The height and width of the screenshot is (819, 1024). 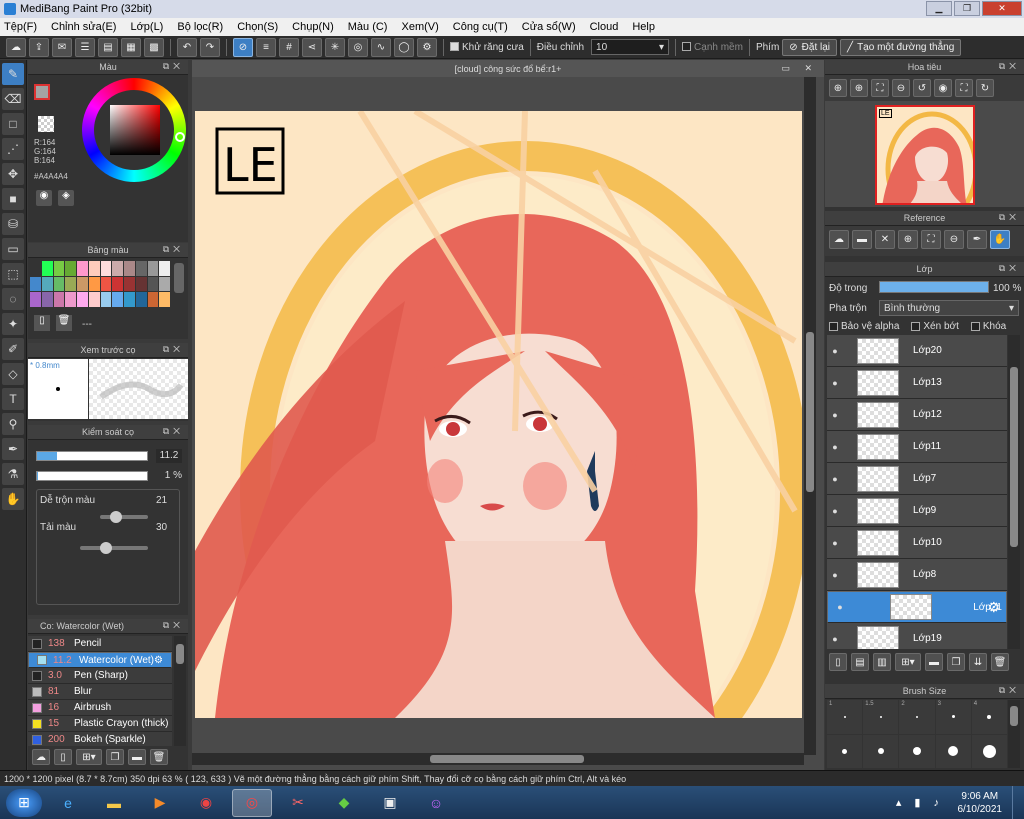 What do you see at coordinates (180, 691) in the screenshot?
I see `brush-list-scrollbar` at bounding box center [180, 691].